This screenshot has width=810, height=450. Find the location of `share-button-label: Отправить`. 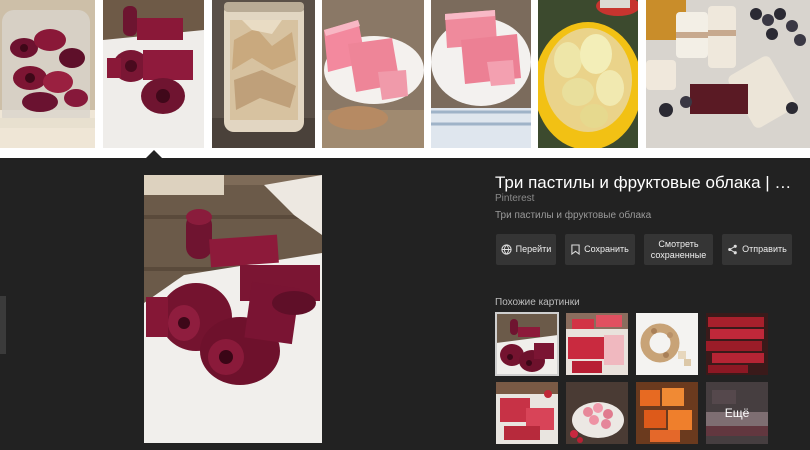

share-button-label: Отправить is located at coordinates (764, 249).